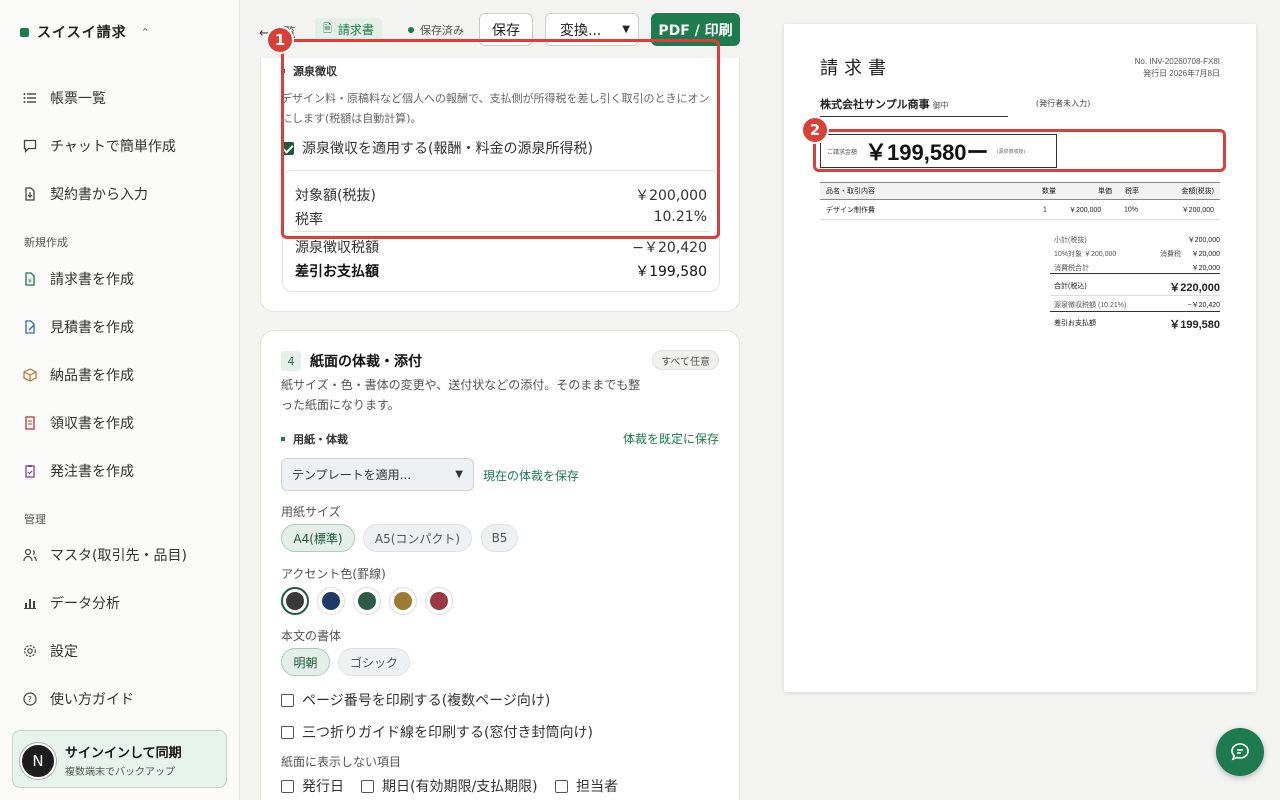  Describe the element at coordinates (355, 29) in the screenshot. I see `doc-type-label: 請求書` at that location.